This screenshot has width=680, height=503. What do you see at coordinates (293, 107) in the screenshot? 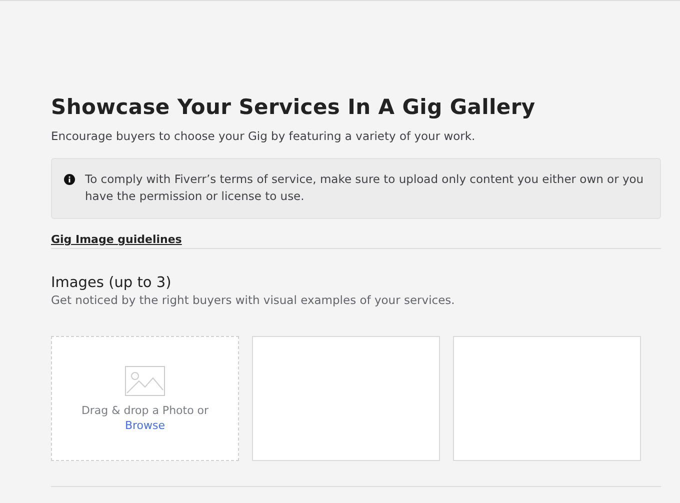
I see `page-title: Showcase Your Services In A Gig Gallery` at bounding box center [293, 107].